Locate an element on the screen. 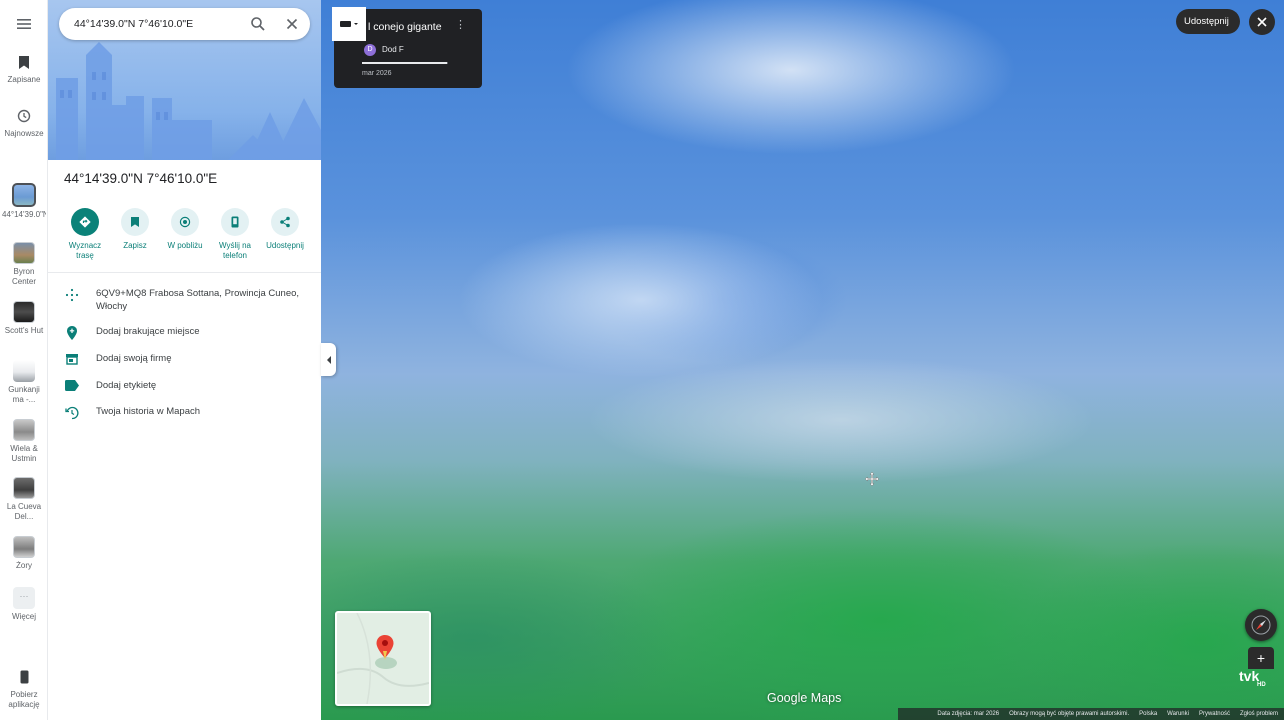  share-view-label: Udostępnij is located at coordinates (1206, 21).